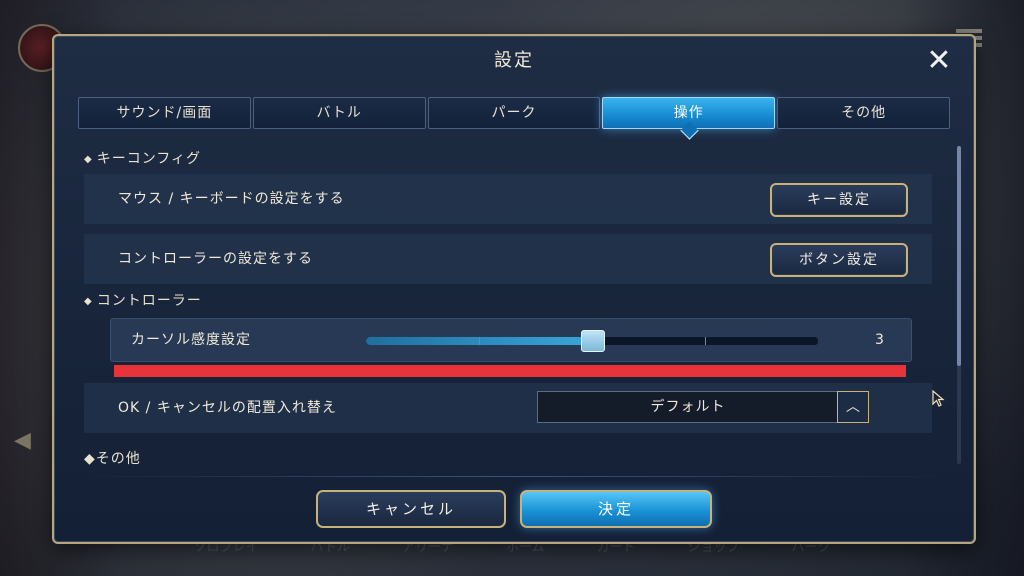 This screenshot has height=576, width=1024. Describe the element at coordinates (508, 301) in the screenshot. I see `section-heading-controller: ◆ コントローラー` at that location.